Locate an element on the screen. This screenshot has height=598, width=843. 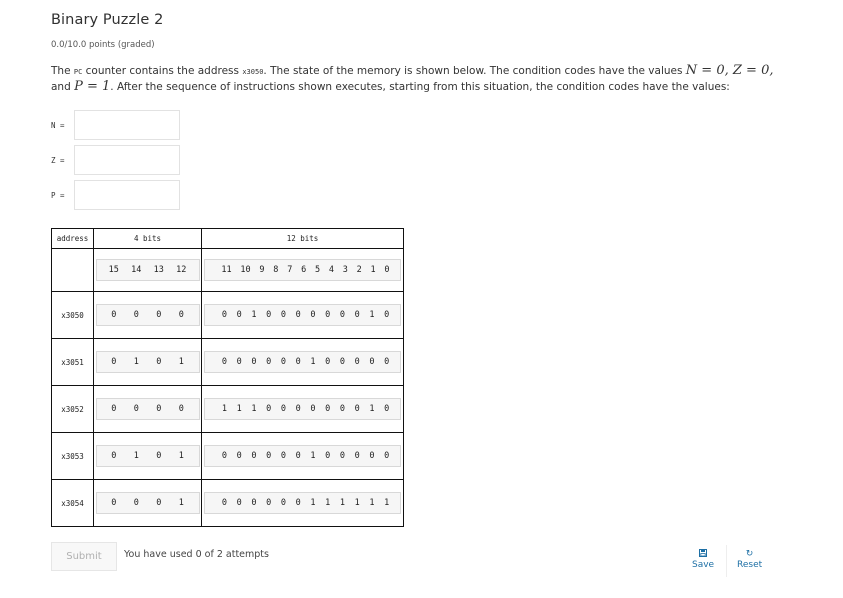
floppy-disk-icon is located at coordinates (703, 554).